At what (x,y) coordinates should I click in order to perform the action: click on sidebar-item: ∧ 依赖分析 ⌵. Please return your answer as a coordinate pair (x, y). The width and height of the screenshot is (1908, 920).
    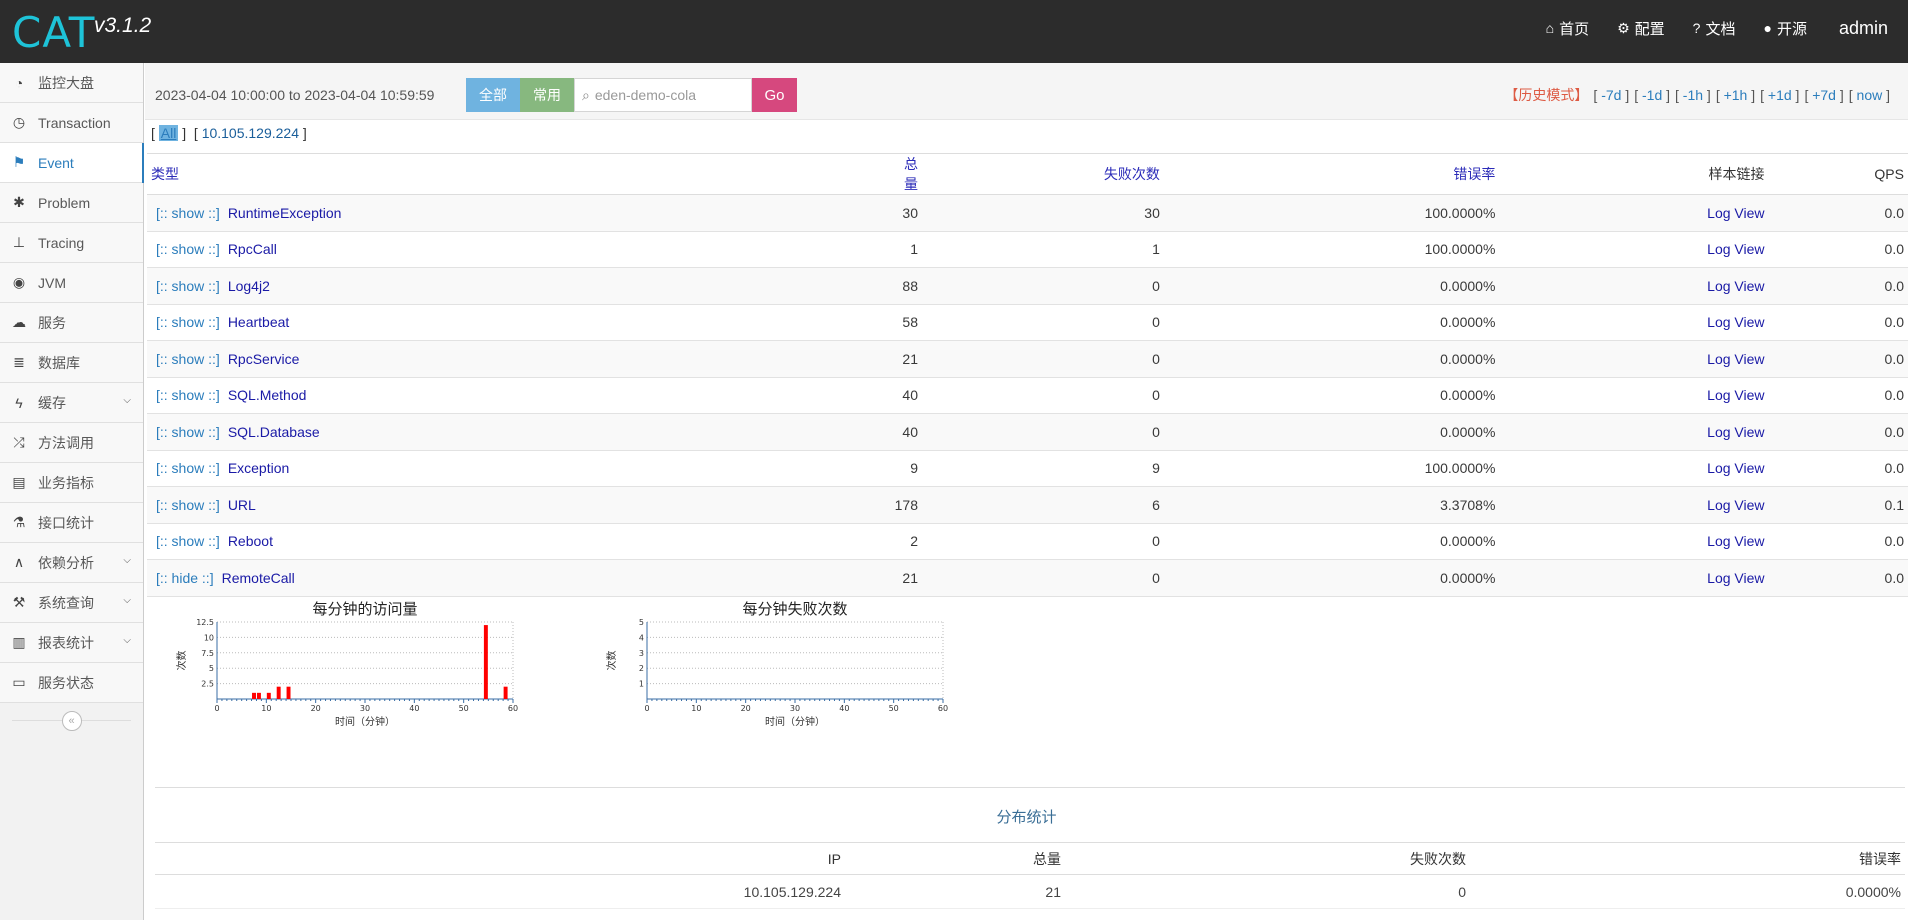
    Looking at the image, I should click on (71, 563).